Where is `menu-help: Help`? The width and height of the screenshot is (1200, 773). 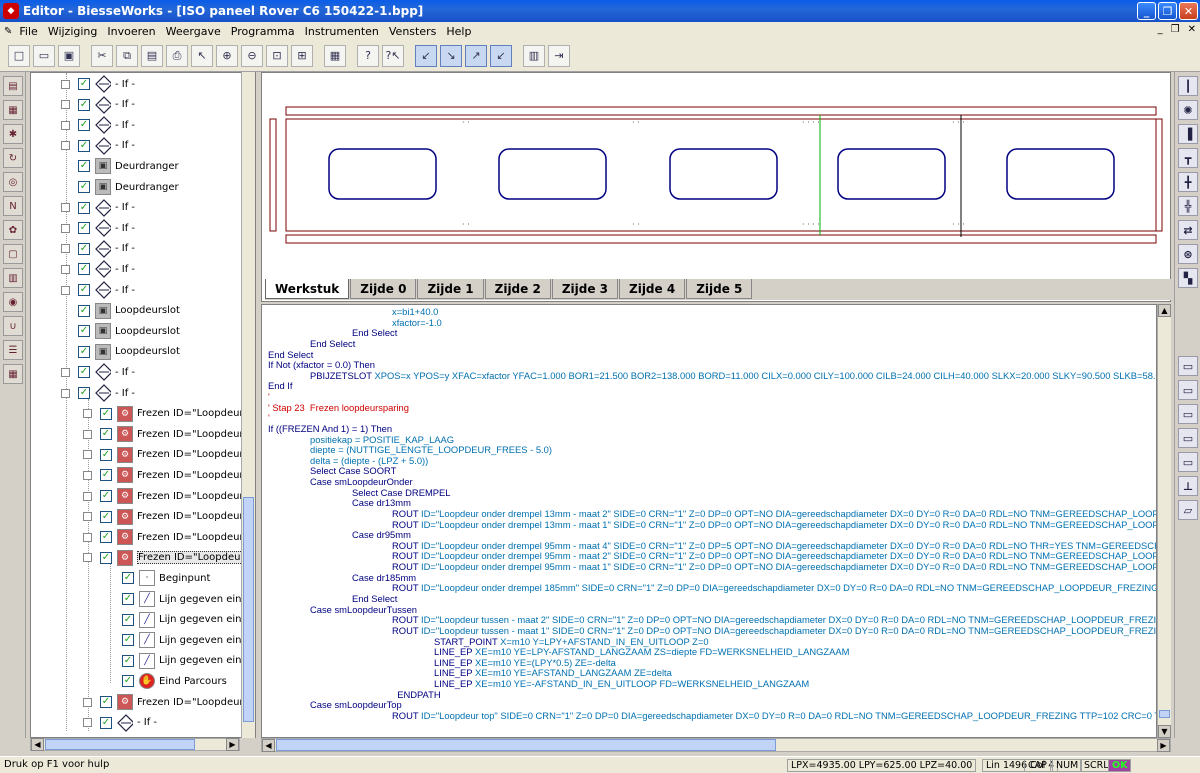
menu-help: Help is located at coordinates (458, 31).